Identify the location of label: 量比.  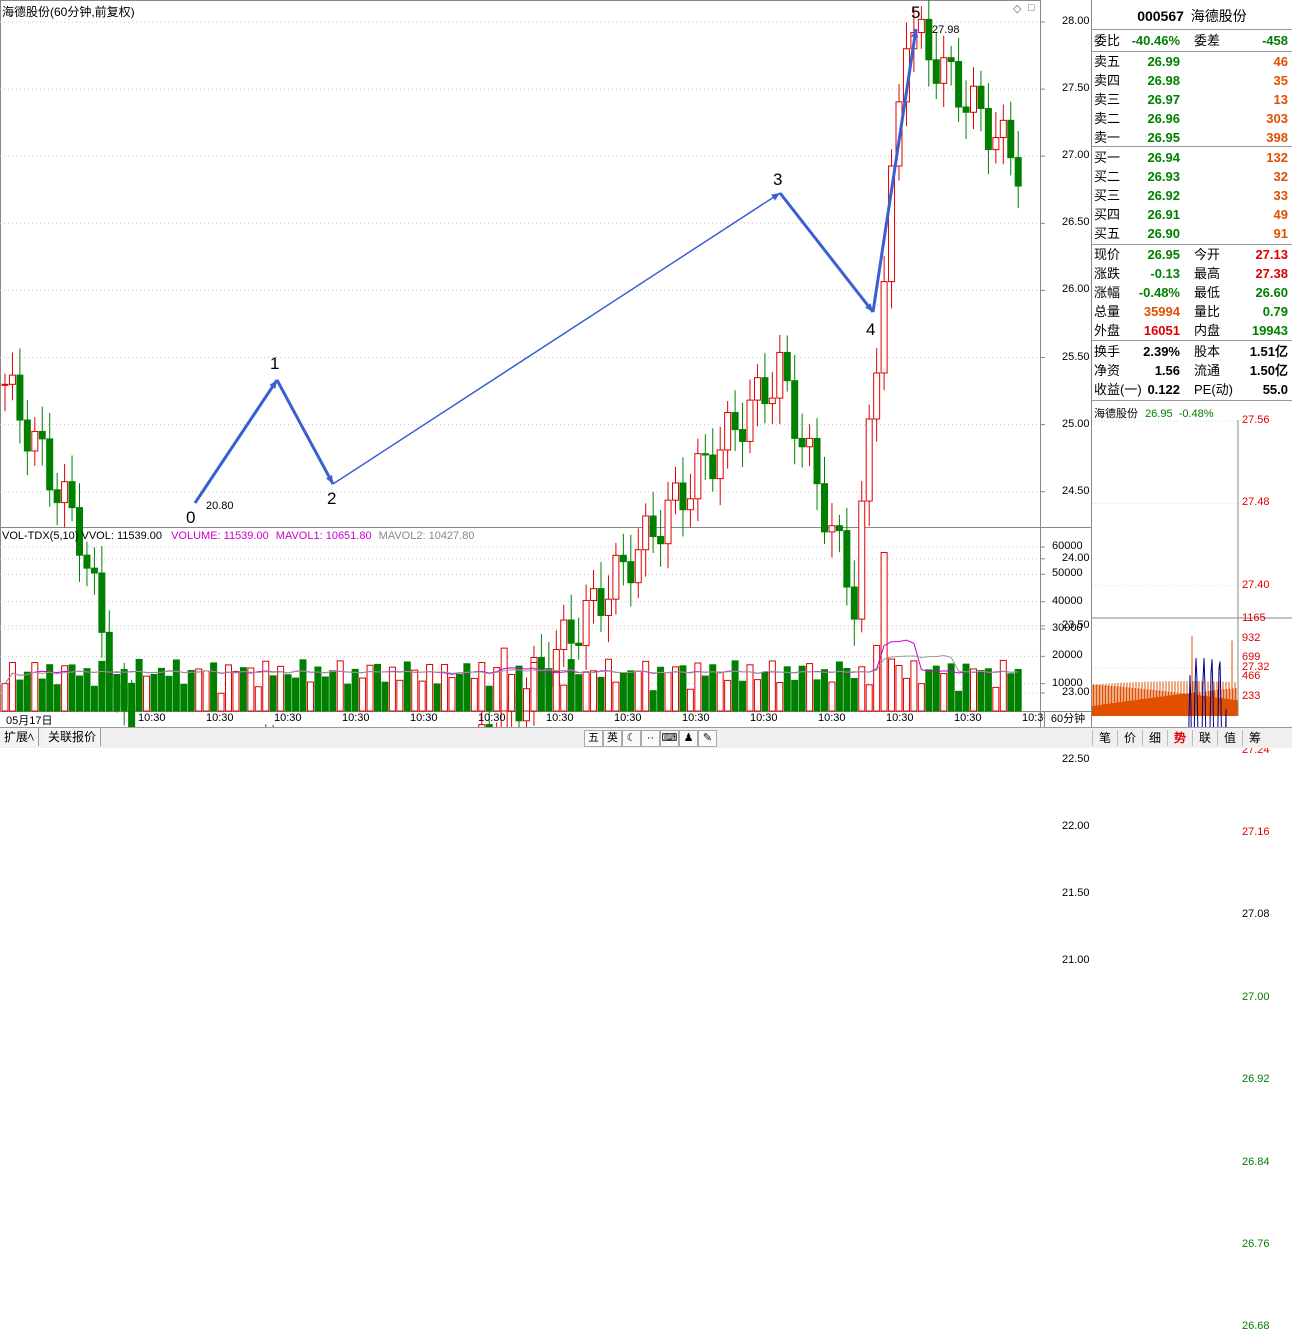
(1207, 311).